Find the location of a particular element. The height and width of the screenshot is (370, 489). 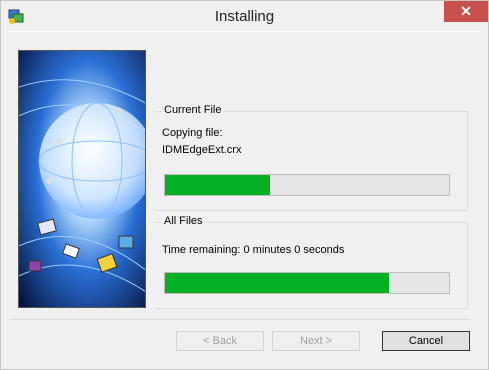

window-title: Installing is located at coordinates (244, 16).